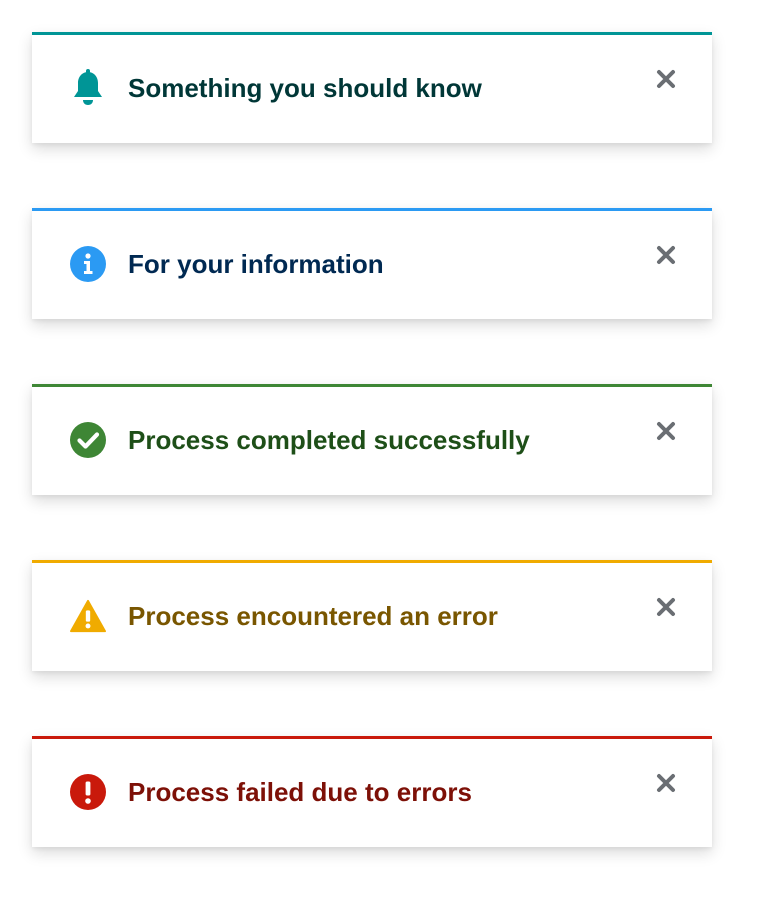  I want to click on alert-warning: Process encountered an error, so click(372, 615).